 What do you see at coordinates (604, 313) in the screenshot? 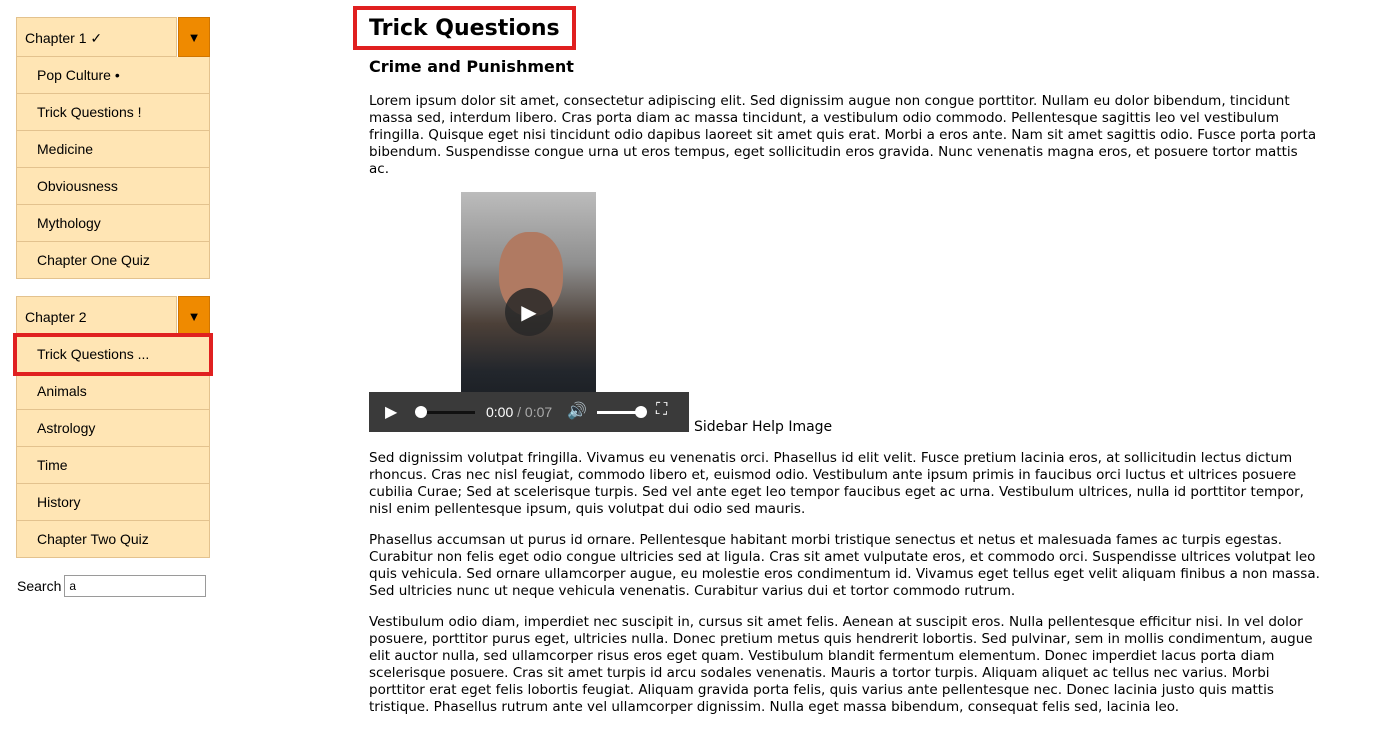
I see `media-block: ▶ ▶ 0:00 / 0:07 🔊 ⛶ Sidebar Help Image` at bounding box center [604, 313].